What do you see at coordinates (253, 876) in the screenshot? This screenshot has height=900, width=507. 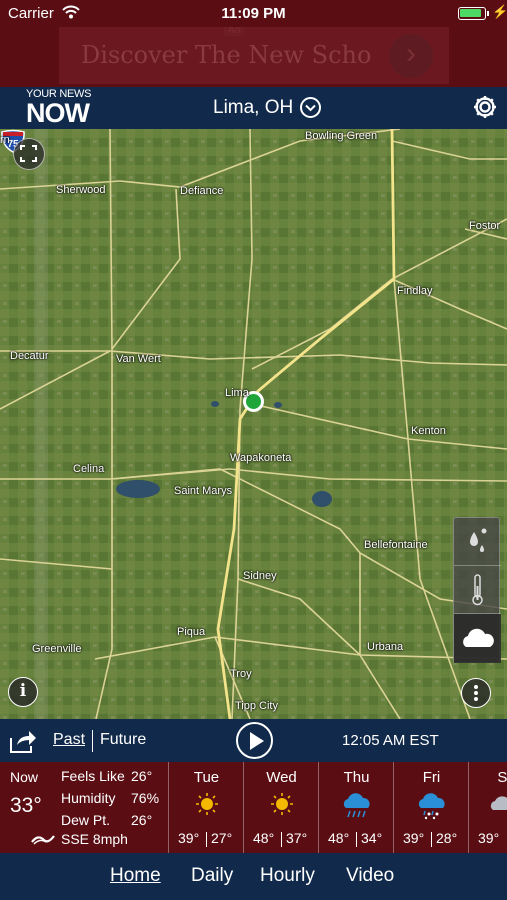 I see `bottom-tab-bar: Home Daily Hourly Video` at bounding box center [253, 876].